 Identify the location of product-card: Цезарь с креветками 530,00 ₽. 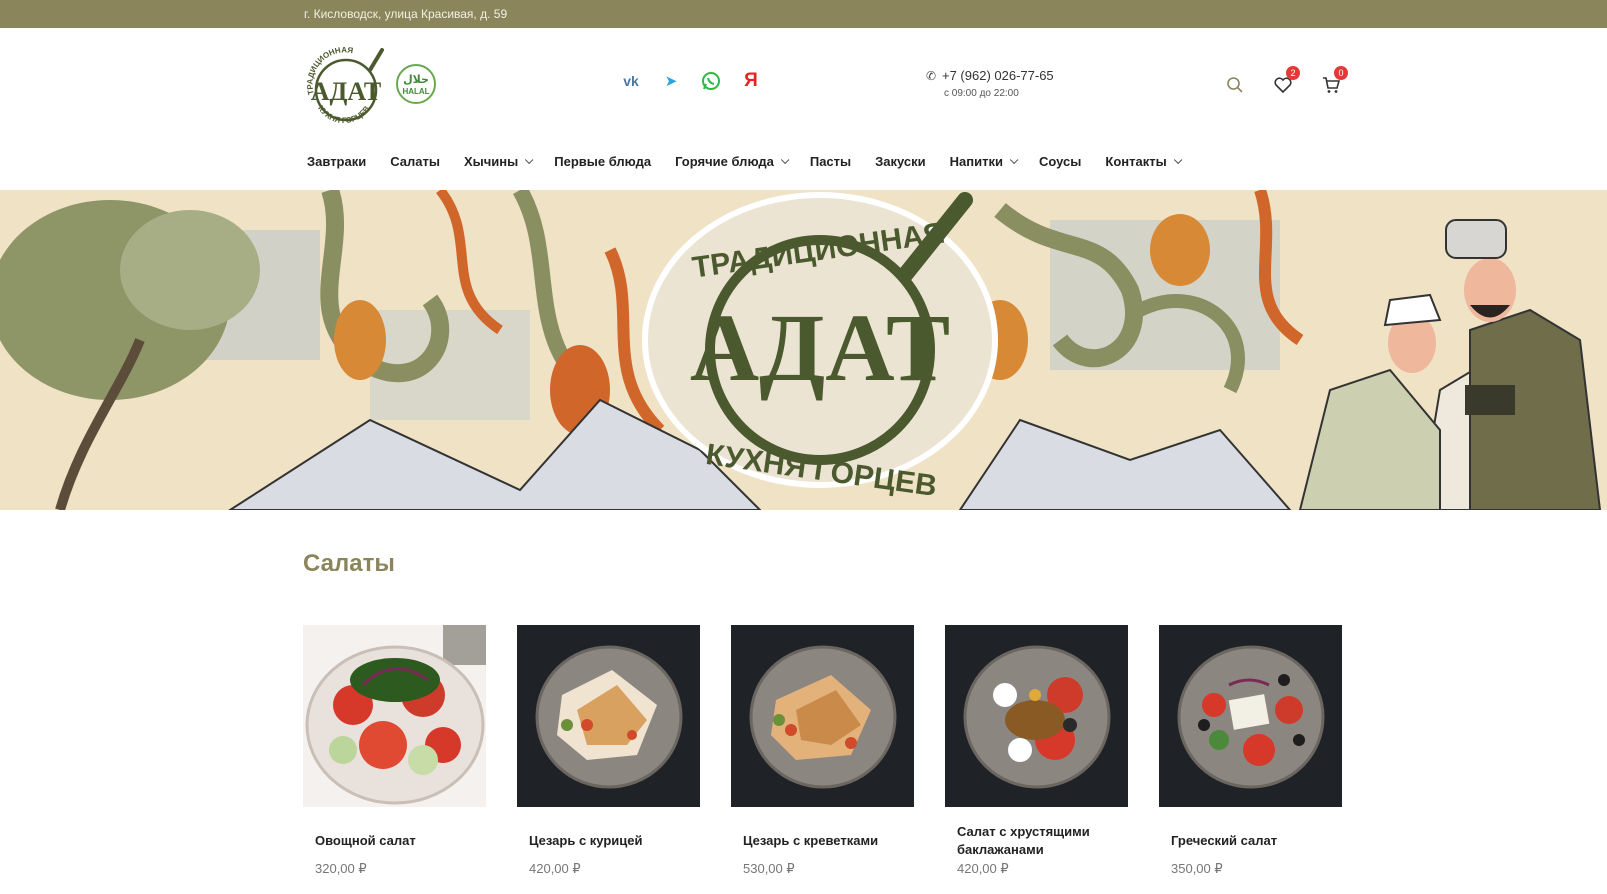
(822, 751).